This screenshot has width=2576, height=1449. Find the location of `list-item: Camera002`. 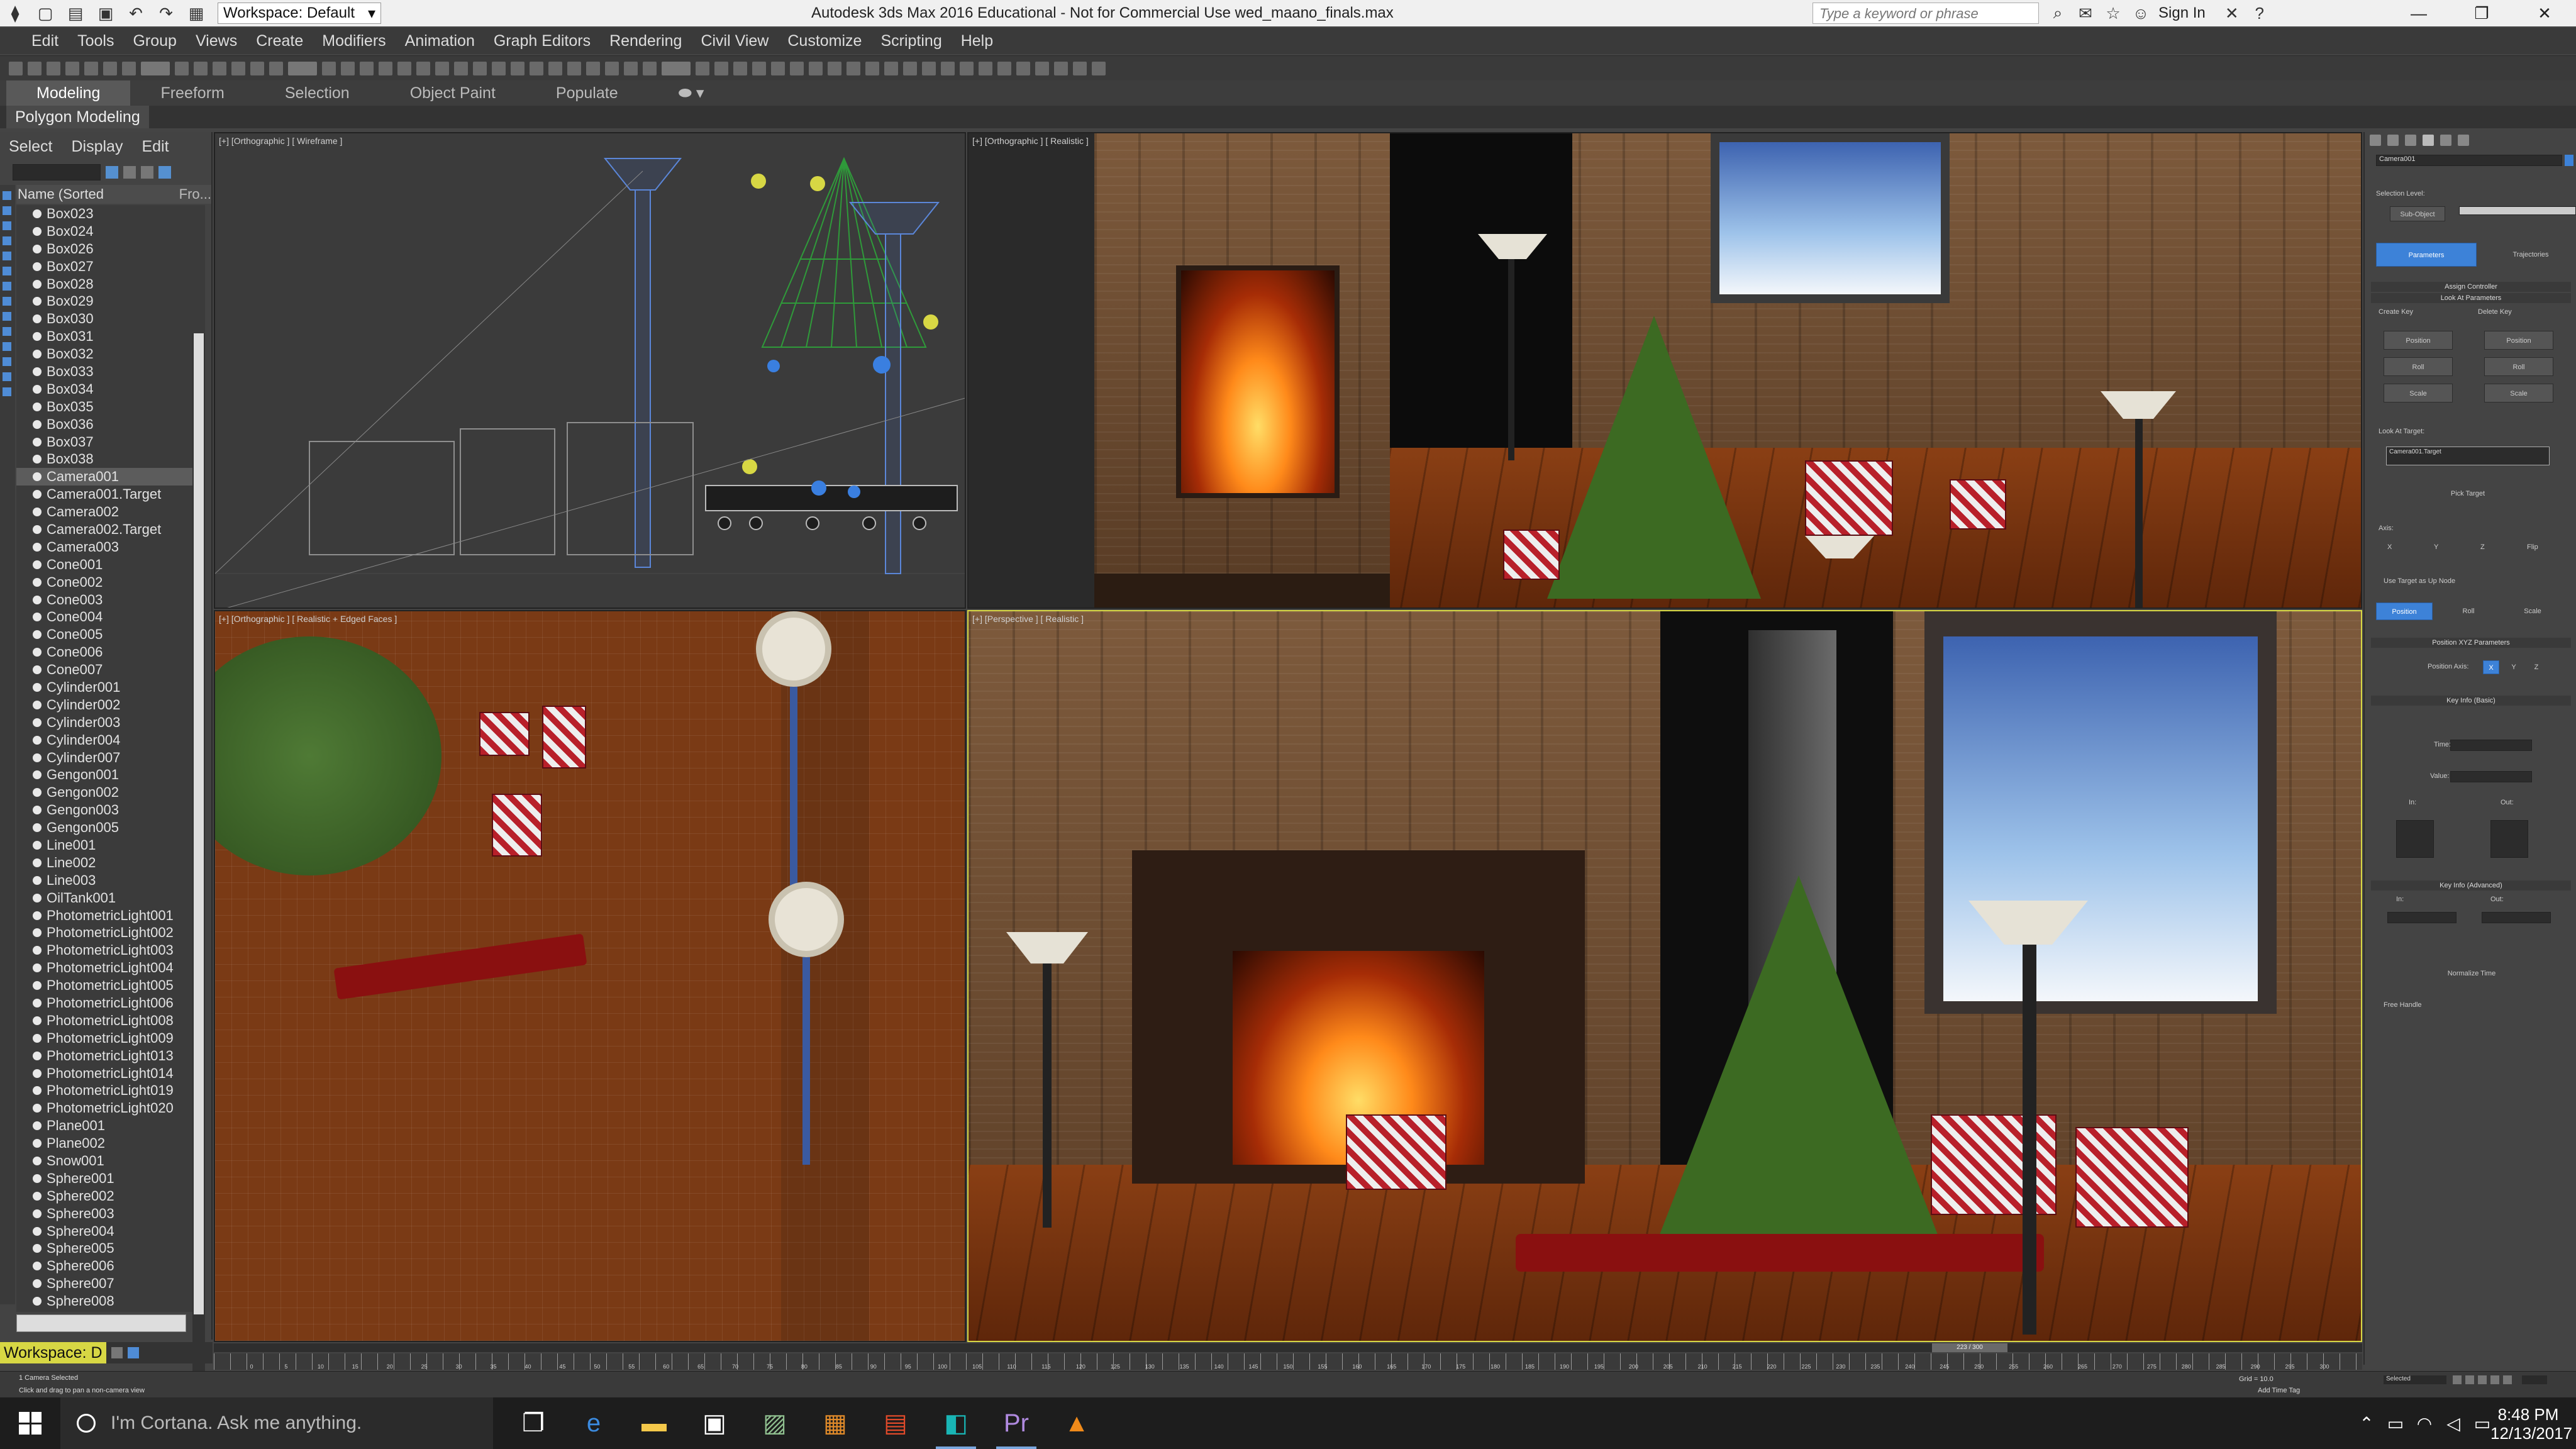

list-item: Camera002 is located at coordinates (110, 512).